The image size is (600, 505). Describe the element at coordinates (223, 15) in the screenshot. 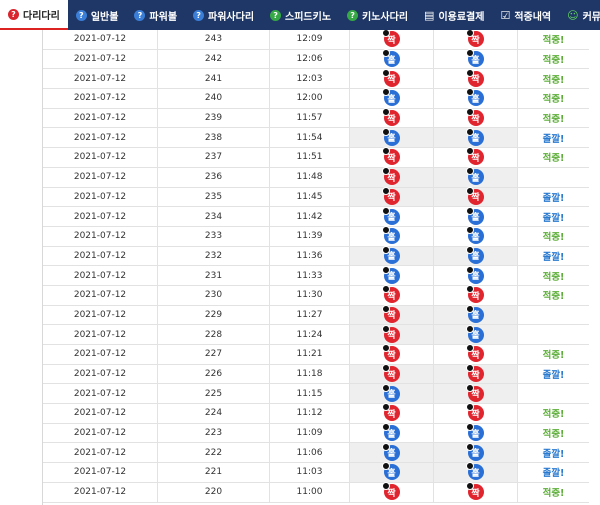

I see `nav-tab-3: ? 파워사다리` at that location.